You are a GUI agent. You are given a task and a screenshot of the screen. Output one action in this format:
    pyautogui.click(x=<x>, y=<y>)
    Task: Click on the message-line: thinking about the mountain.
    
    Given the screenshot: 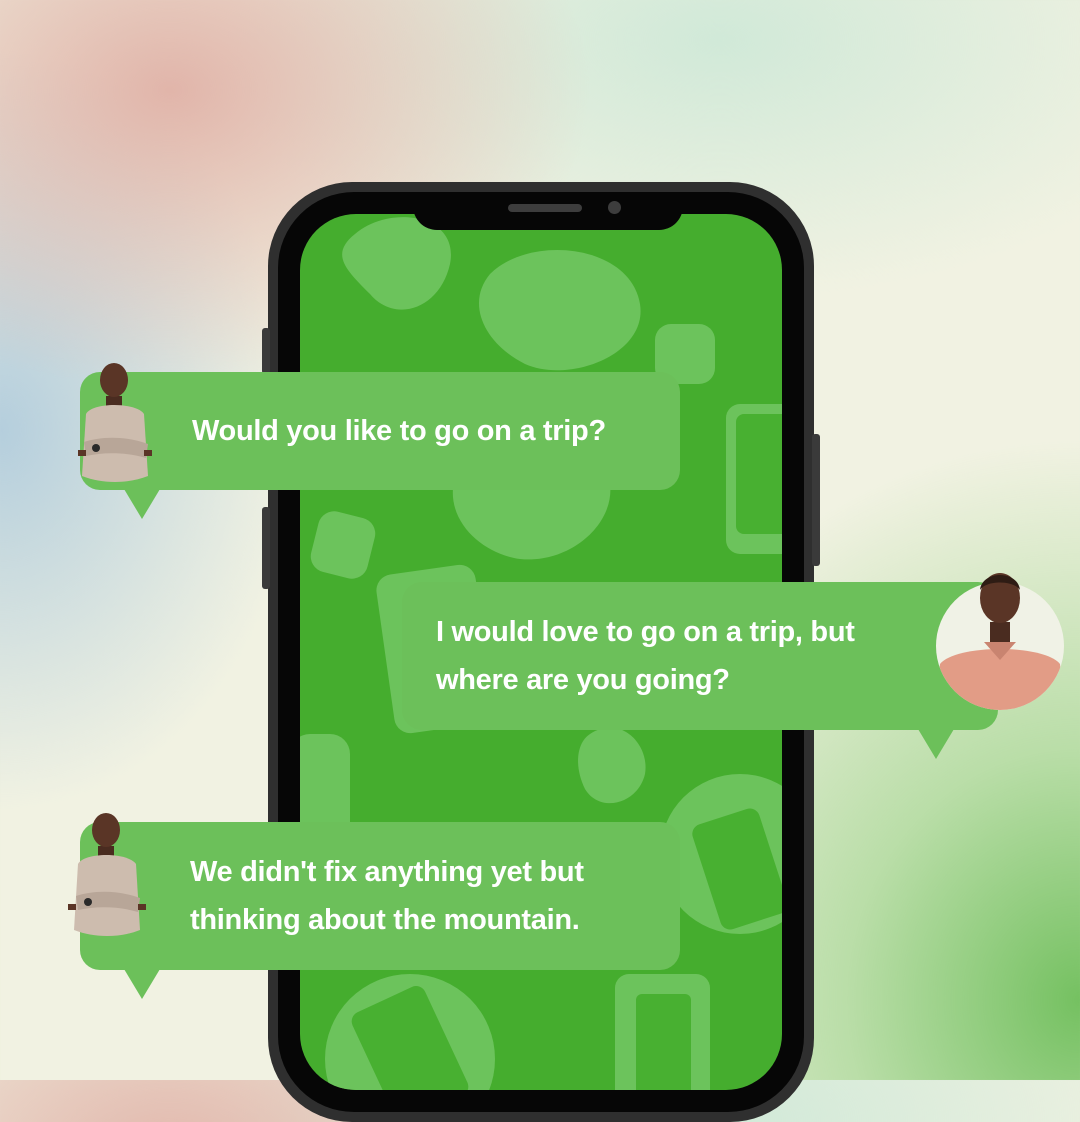 What is the action you would take?
    pyautogui.click(x=385, y=920)
    